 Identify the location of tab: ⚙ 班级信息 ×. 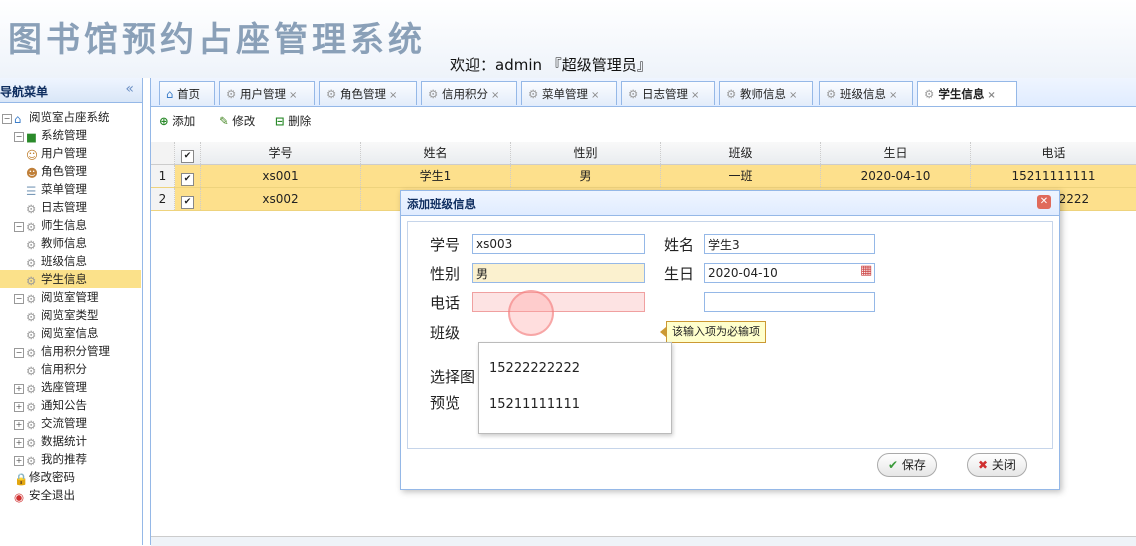
(866, 93).